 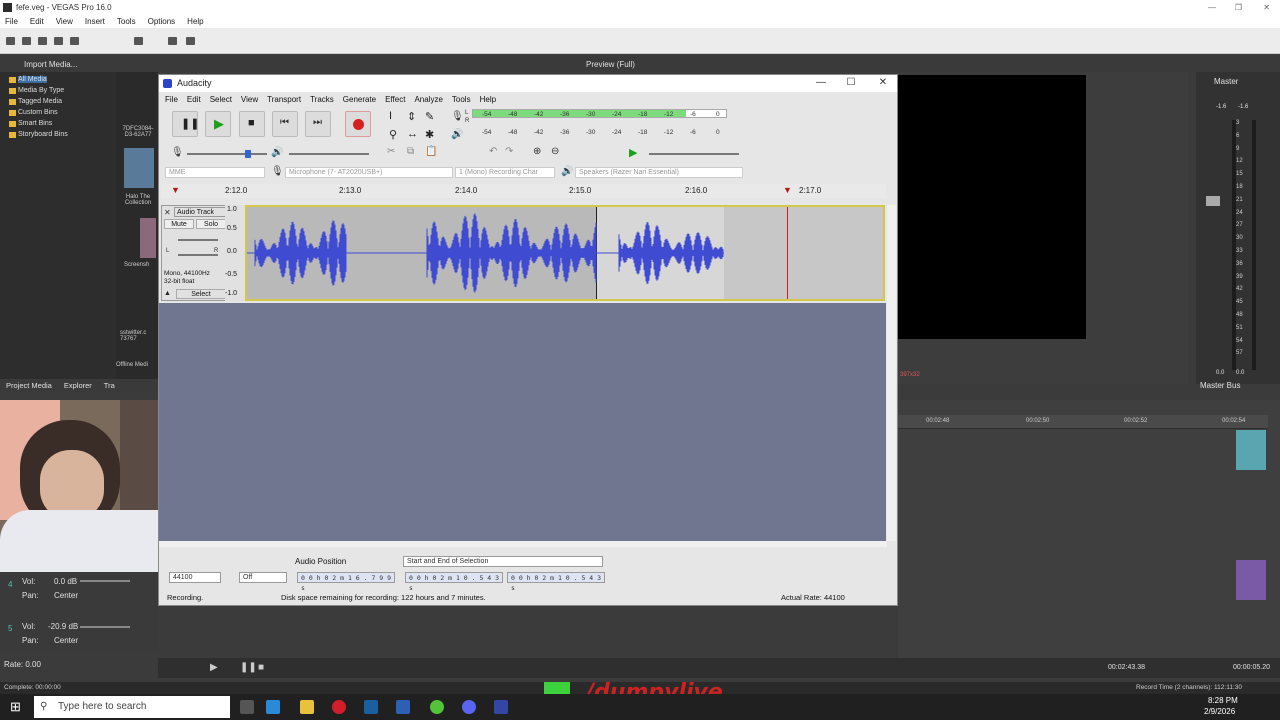 What do you see at coordinates (322, 99) in the screenshot?
I see `menu-tracks: Tracks` at bounding box center [322, 99].